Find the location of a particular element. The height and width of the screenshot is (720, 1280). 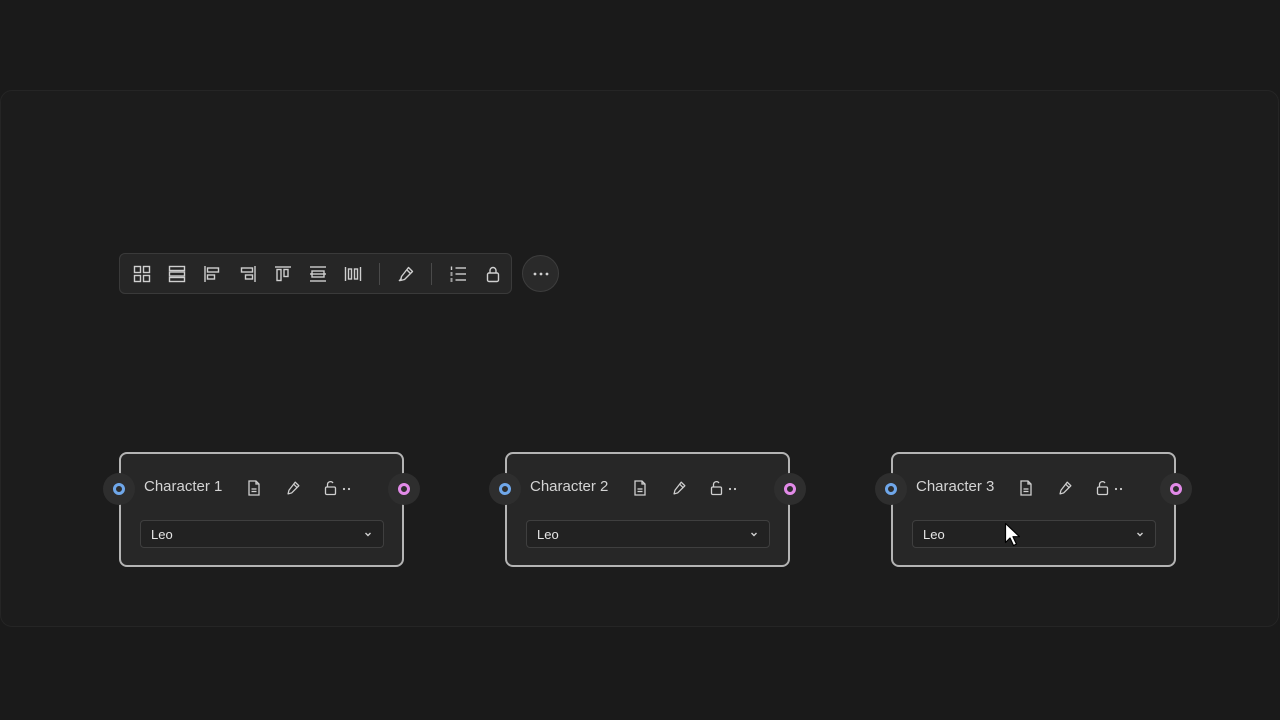

rows-icon is located at coordinates (177, 273).